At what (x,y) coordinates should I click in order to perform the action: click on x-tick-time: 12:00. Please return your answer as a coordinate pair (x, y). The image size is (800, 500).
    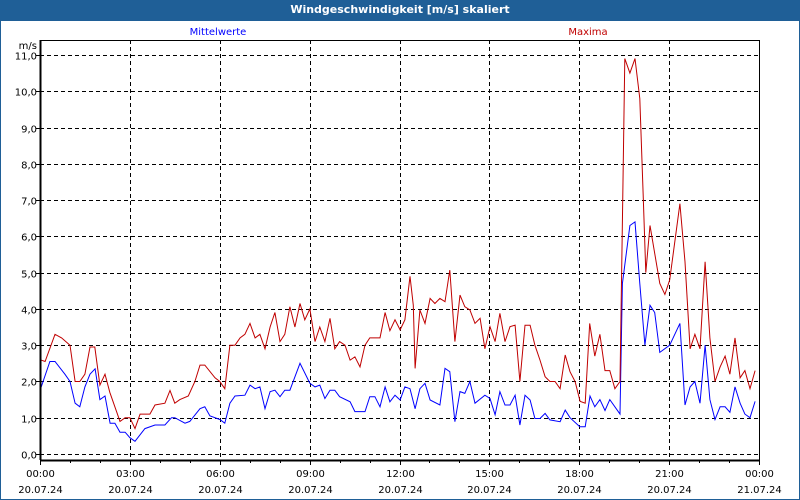
    Looking at the image, I should click on (400, 474).